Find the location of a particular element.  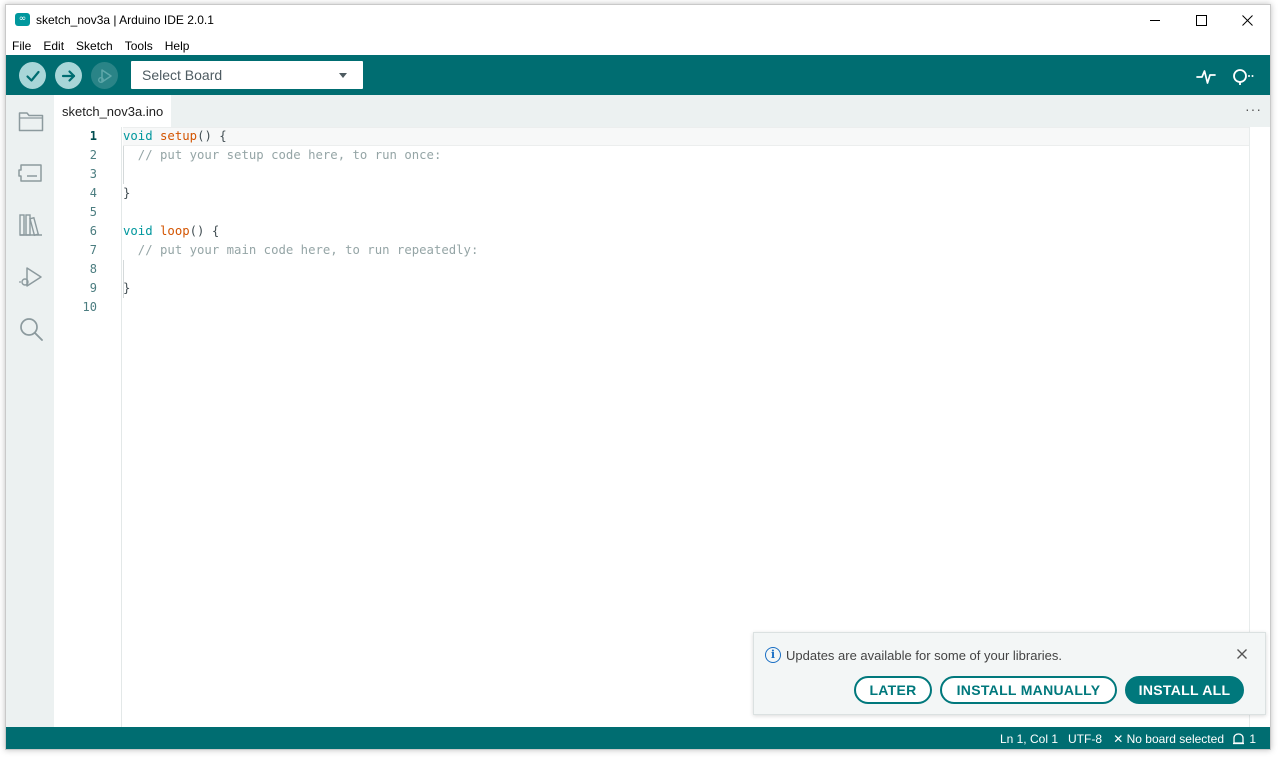

tab-sketch-nov3a: sketch_nov3a.ino is located at coordinates (113, 111).